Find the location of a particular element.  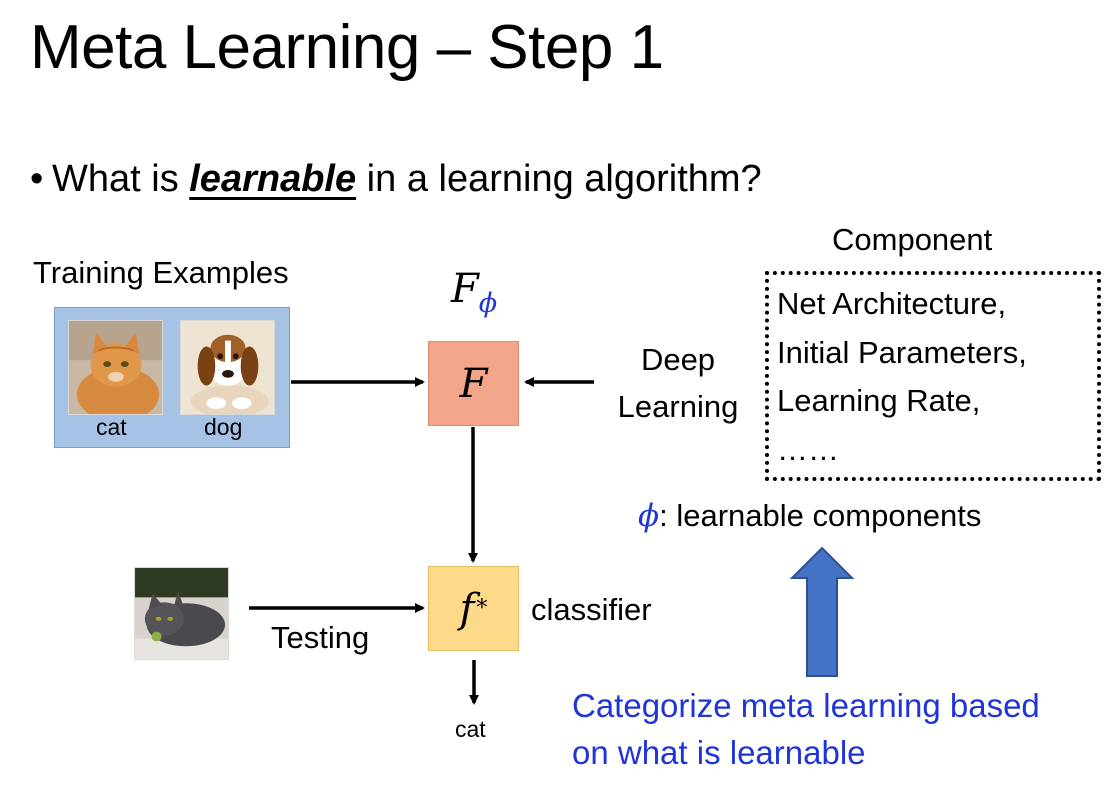

up-arrow is located at coordinates (822, 611).